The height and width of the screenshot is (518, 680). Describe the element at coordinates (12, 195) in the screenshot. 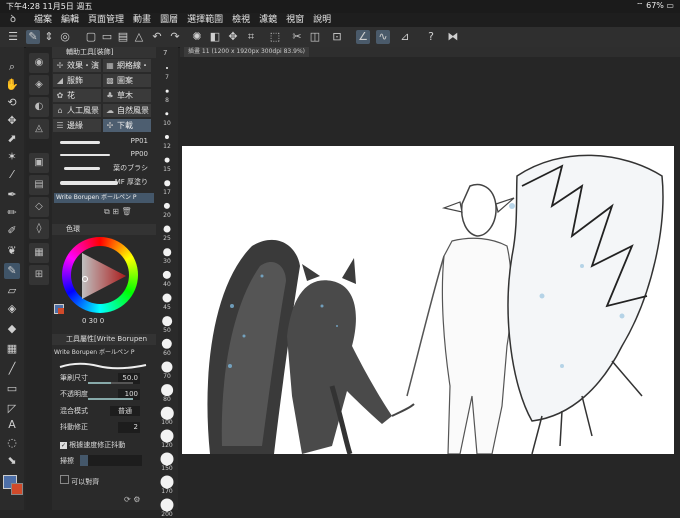

I see `pen-tool-icon: ✒` at that location.